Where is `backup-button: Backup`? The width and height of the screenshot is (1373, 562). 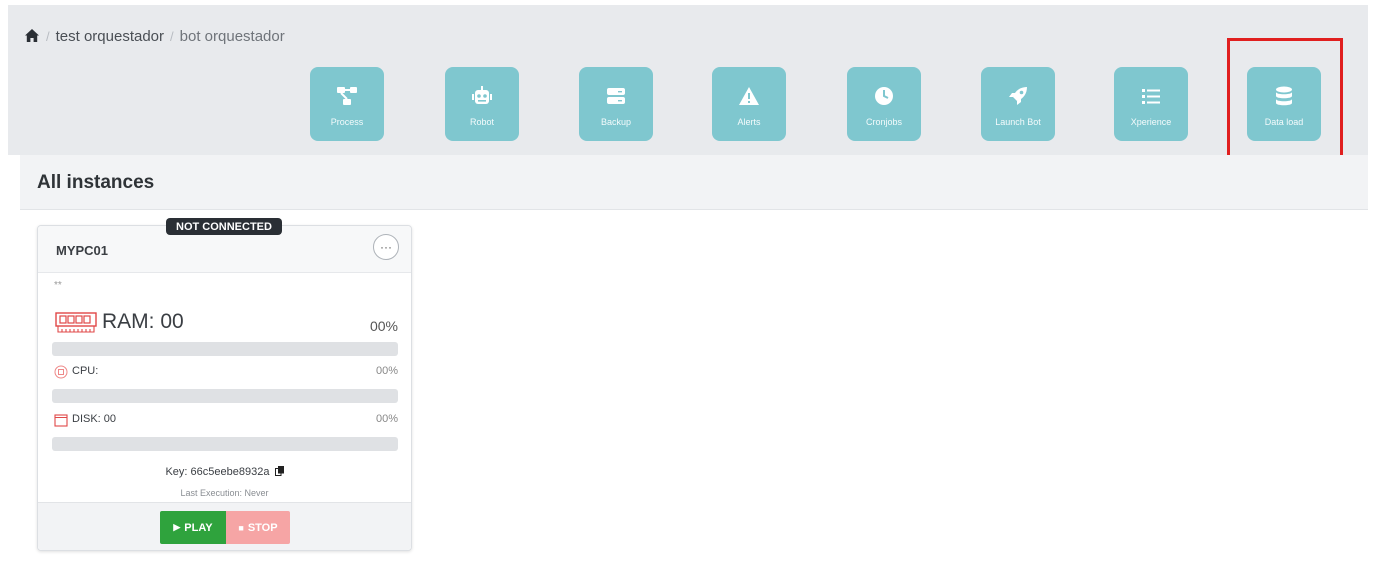
backup-button: Backup is located at coordinates (616, 104).